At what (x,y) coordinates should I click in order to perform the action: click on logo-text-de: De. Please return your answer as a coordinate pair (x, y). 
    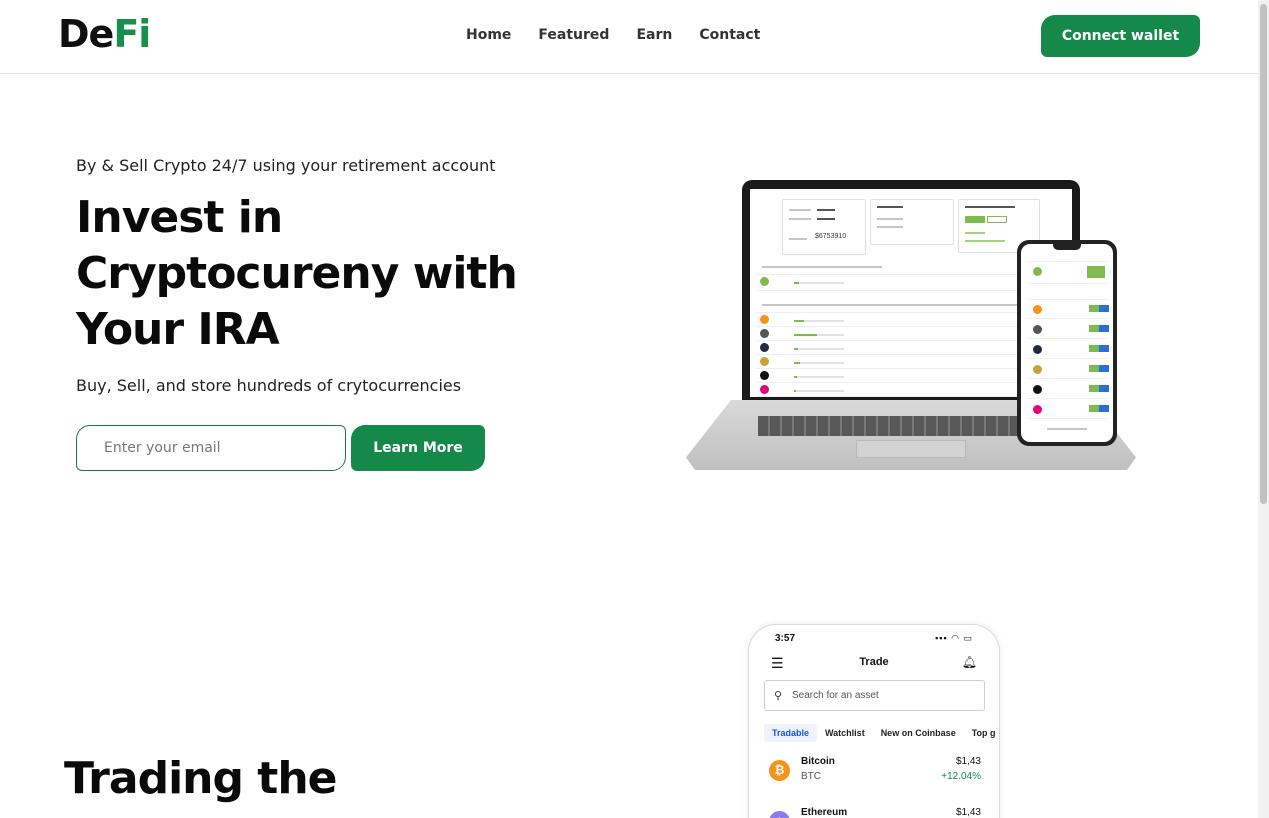
    Looking at the image, I should click on (86, 34).